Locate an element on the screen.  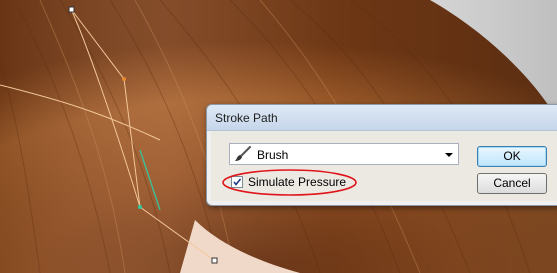
brush-icon is located at coordinates (243, 153).